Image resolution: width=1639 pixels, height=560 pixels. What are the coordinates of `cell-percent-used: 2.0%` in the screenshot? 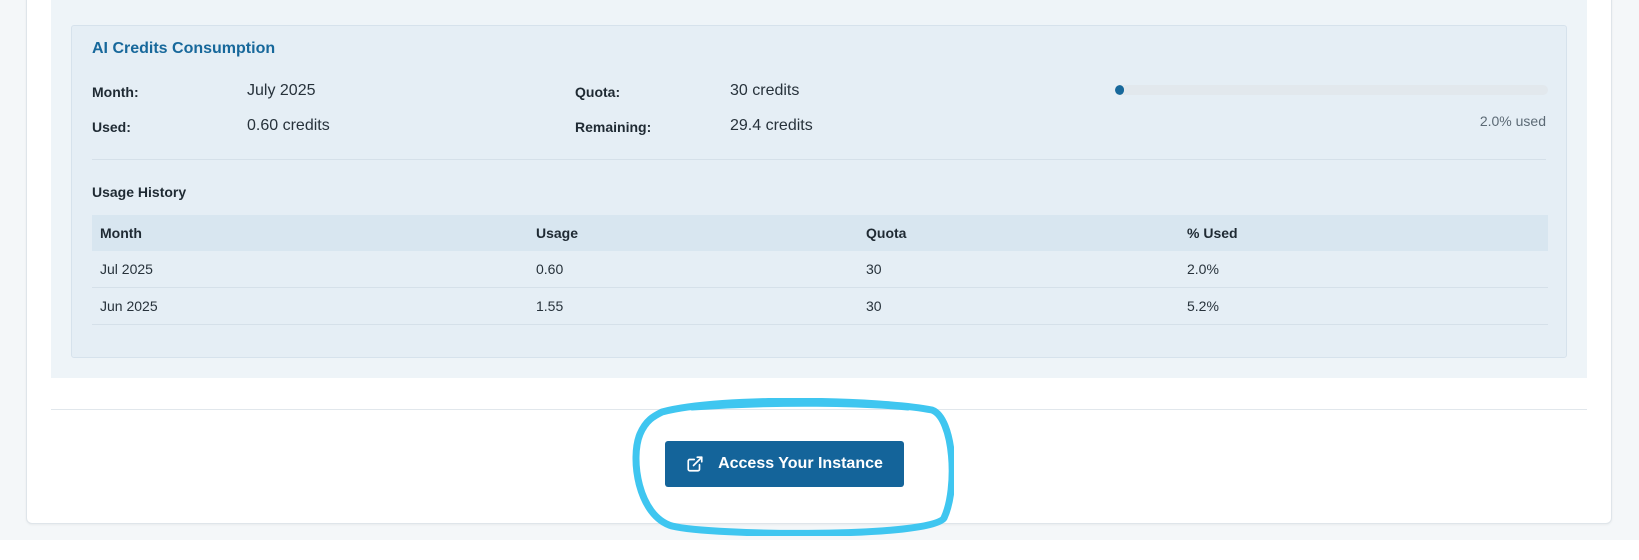 It's located at (1363, 269).